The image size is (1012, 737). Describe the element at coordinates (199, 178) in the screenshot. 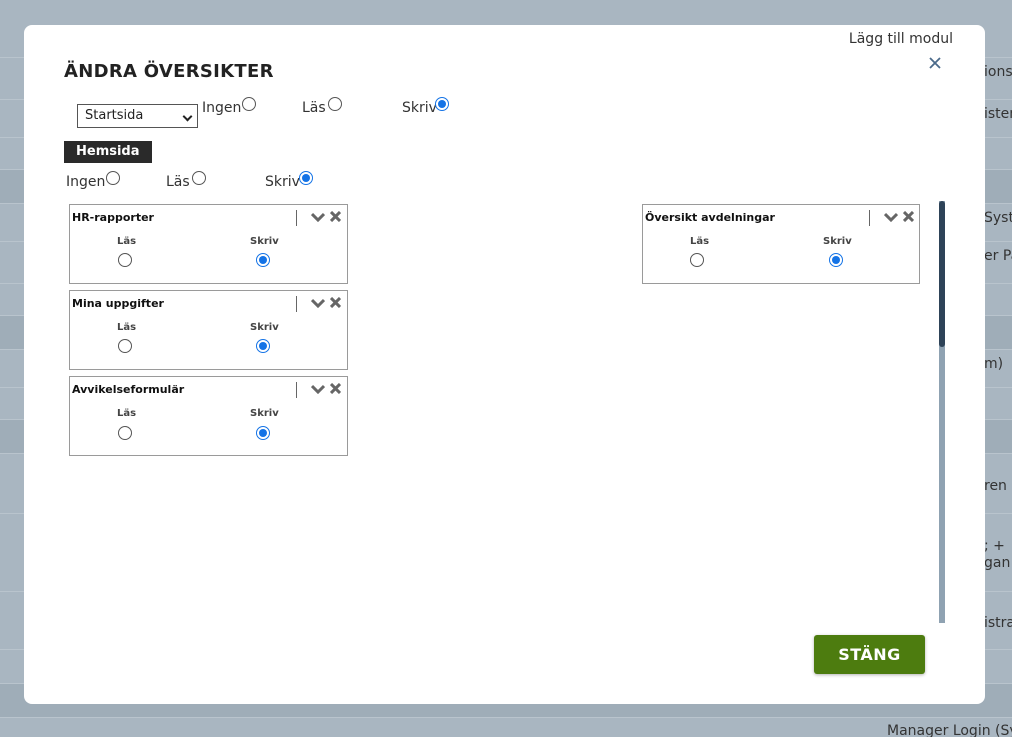

I see `section-radio-read` at that location.